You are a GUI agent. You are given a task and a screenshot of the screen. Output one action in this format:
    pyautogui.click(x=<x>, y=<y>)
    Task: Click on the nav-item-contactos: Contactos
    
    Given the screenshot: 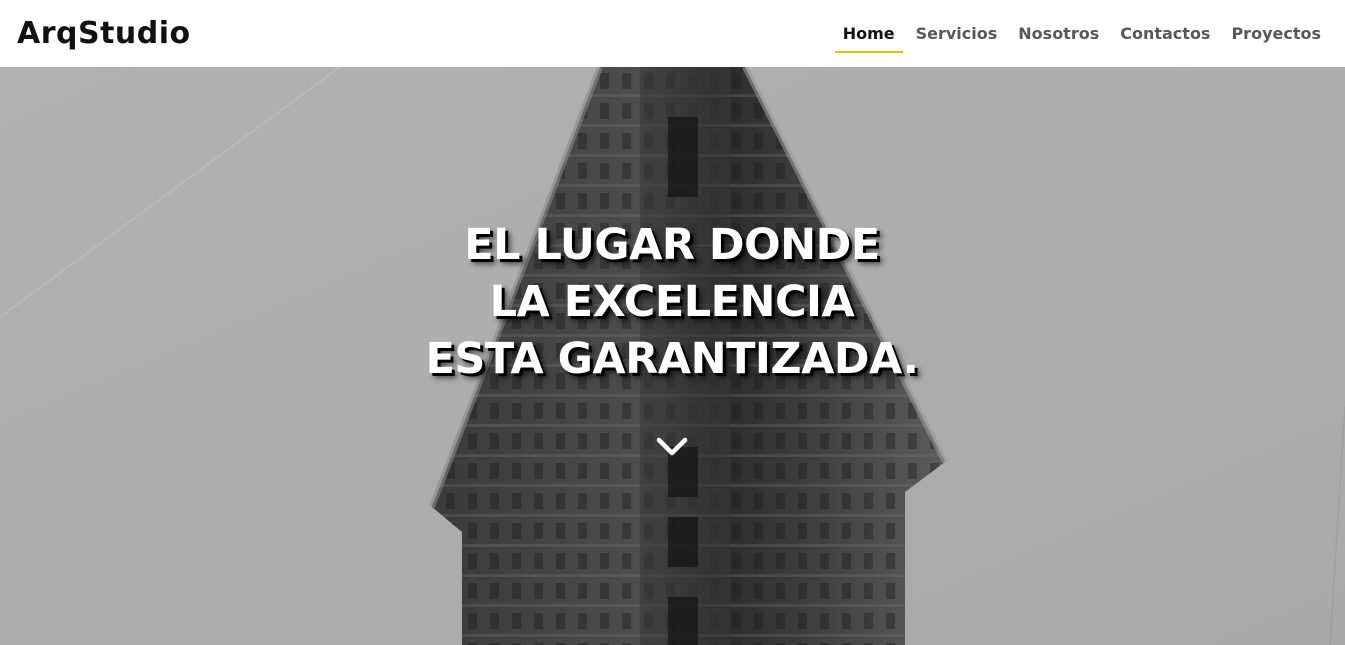 What is the action you would take?
    pyautogui.click(x=1165, y=33)
    